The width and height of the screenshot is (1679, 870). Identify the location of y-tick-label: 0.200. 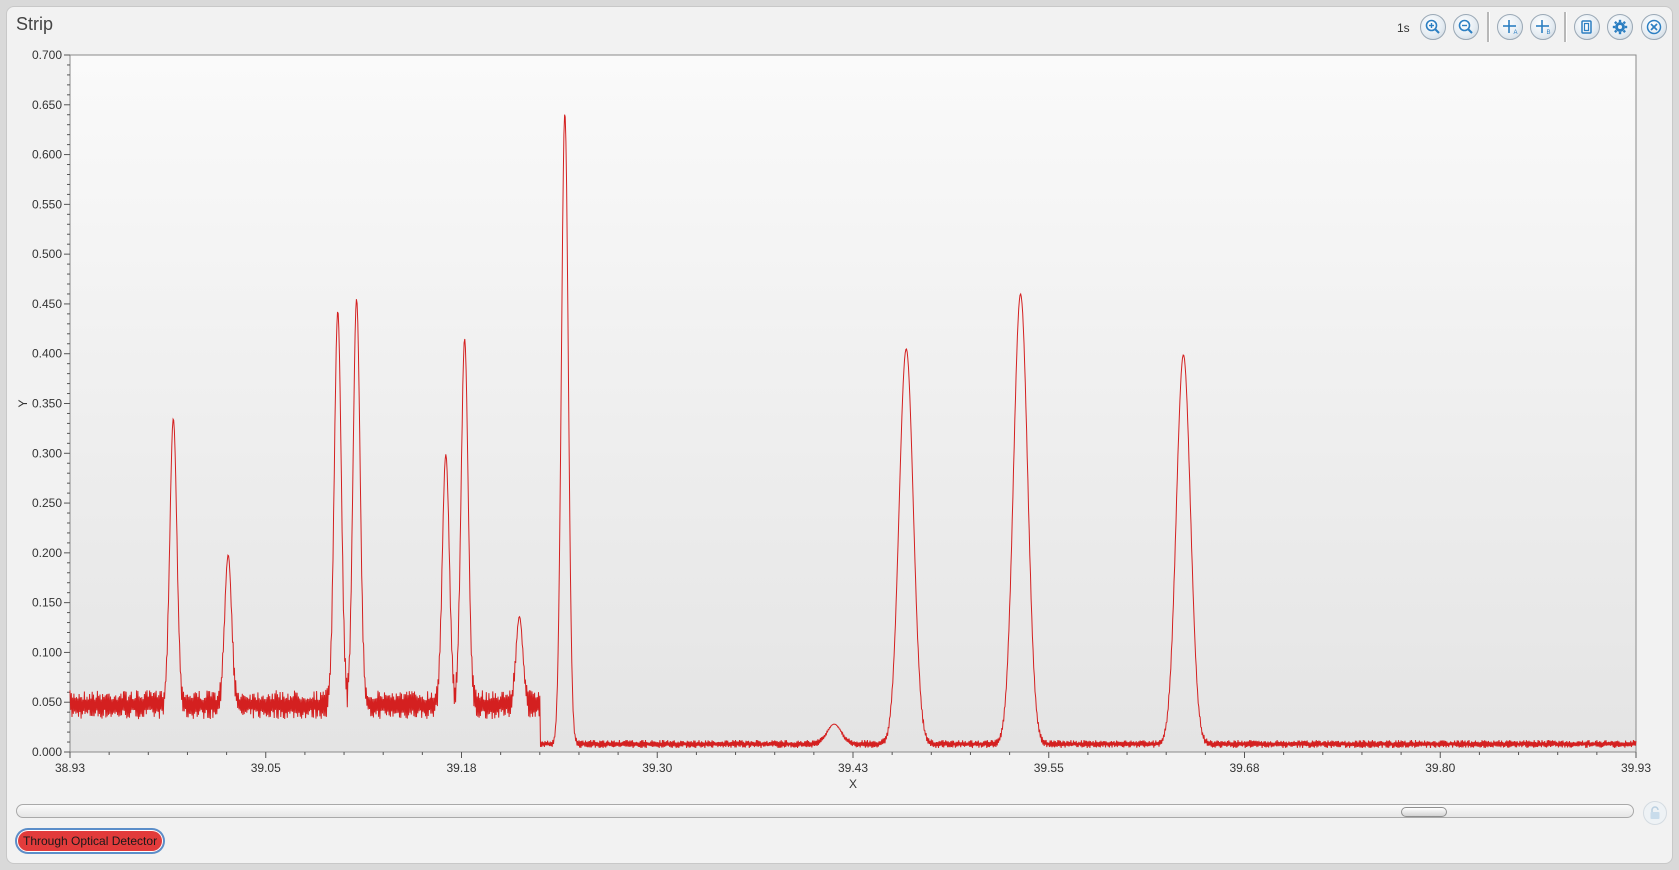
(47, 553).